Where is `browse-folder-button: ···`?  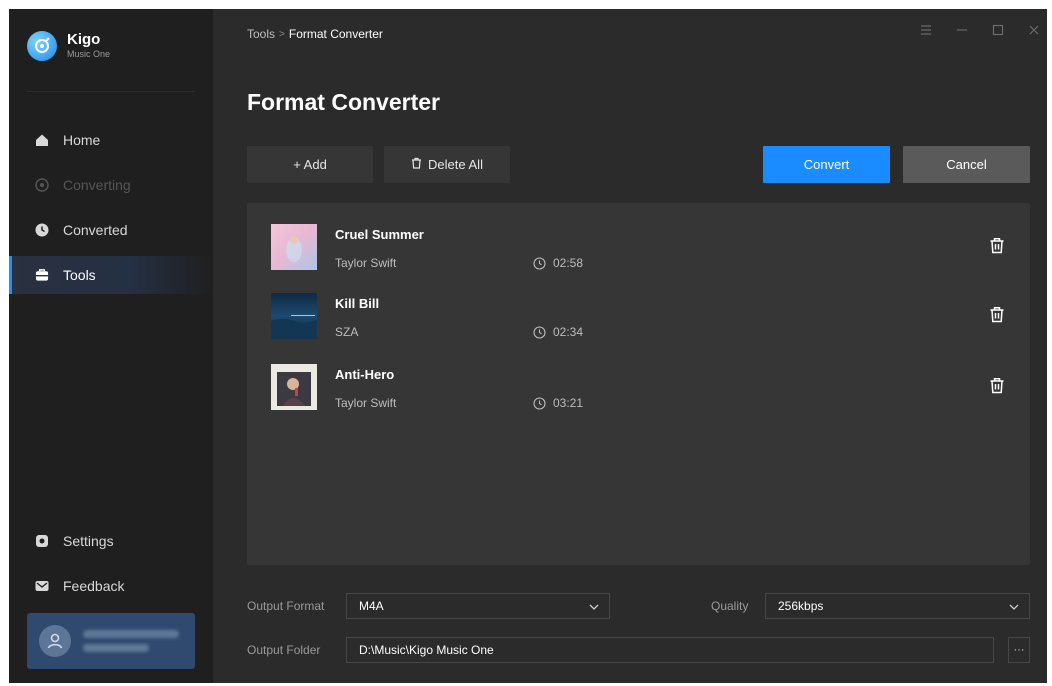
browse-folder-button: ··· is located at coordinates (1019, 650).